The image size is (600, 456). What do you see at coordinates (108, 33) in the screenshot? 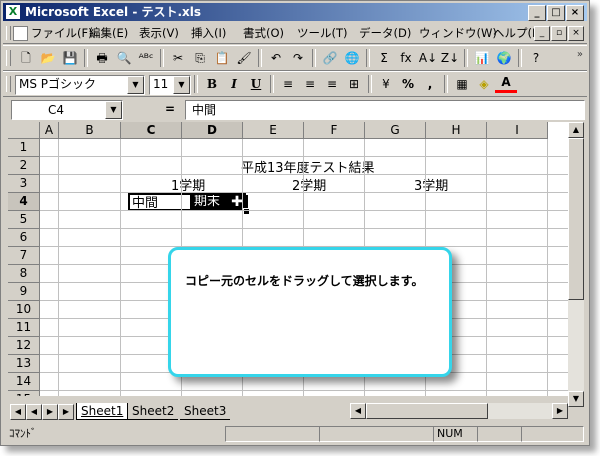
I see `menu-edit: 編集(E)` at bounding box center [108, 33].